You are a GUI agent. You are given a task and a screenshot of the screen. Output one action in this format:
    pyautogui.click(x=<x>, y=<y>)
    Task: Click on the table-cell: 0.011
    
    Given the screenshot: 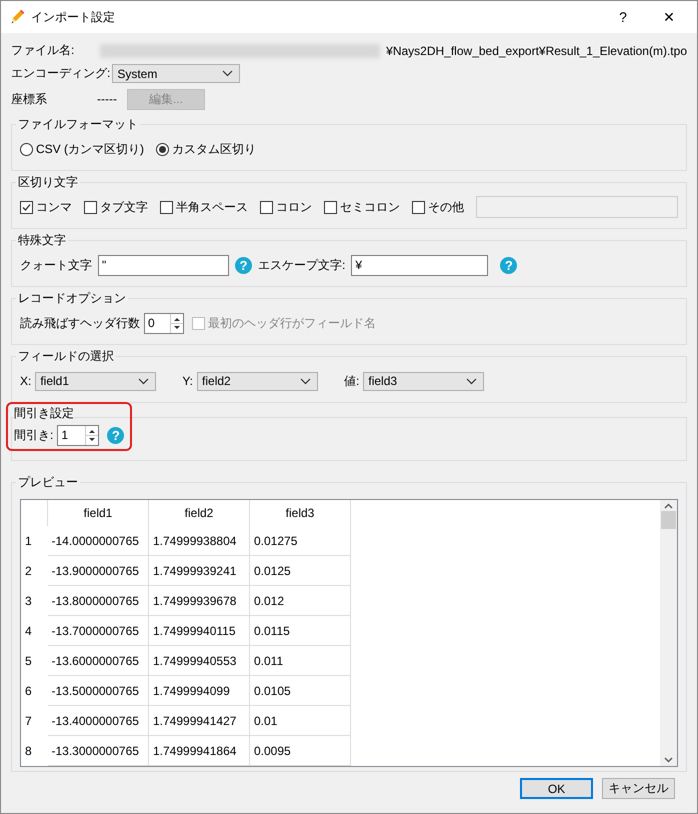 What is the action you would take?
    pyautogui.click(x=300, y=661)
    